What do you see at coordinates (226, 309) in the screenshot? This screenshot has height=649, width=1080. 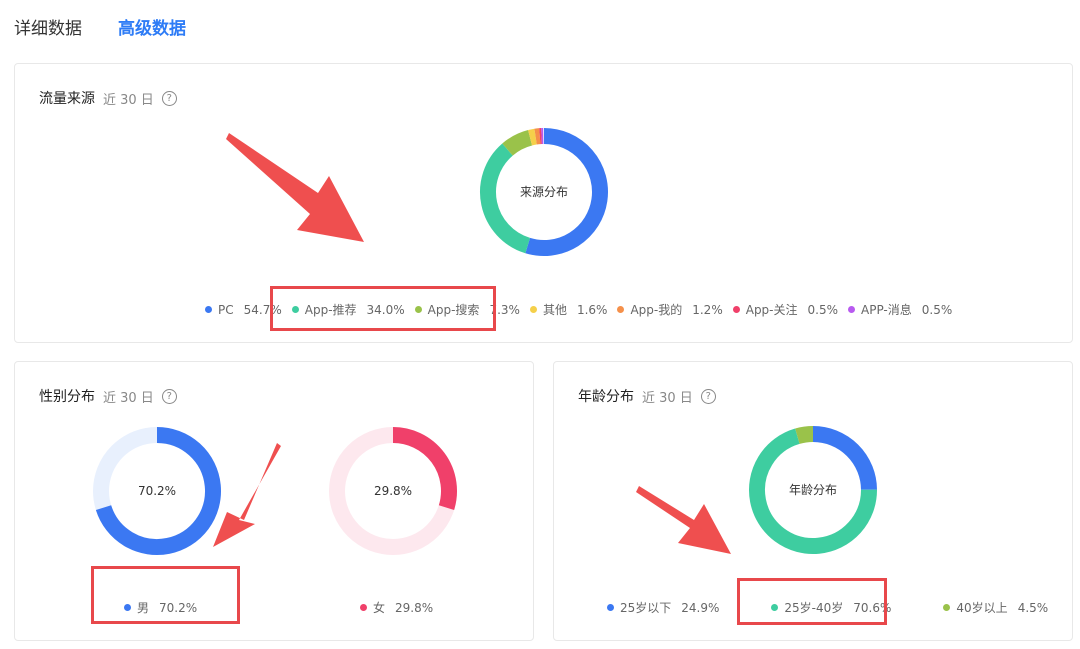 I see `legend-label: PC` at bounding box center [226, 309].